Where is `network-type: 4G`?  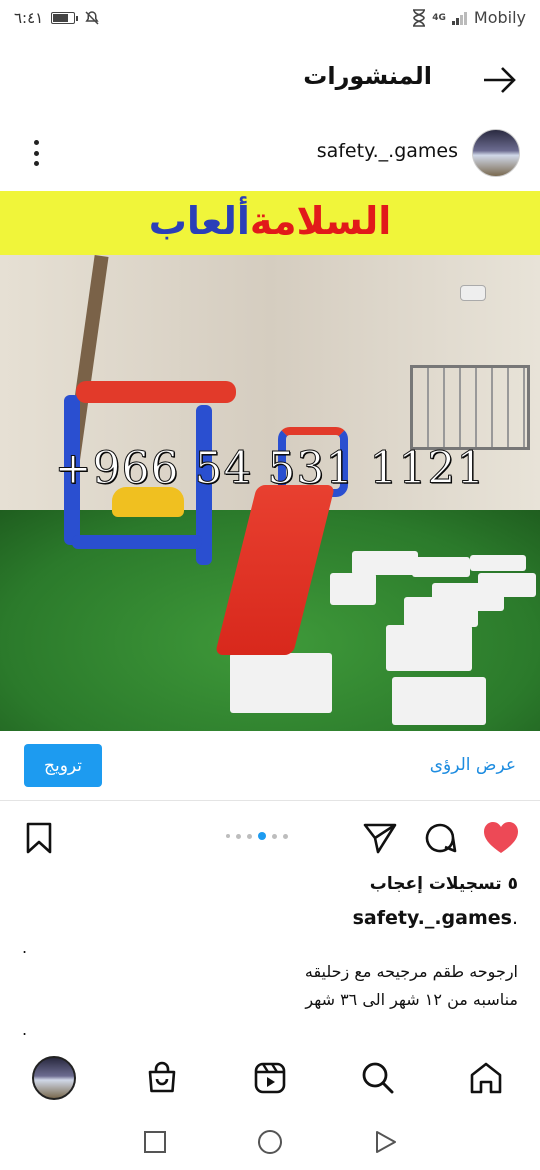
network-type: 4G is located at coordinates (439, 17).